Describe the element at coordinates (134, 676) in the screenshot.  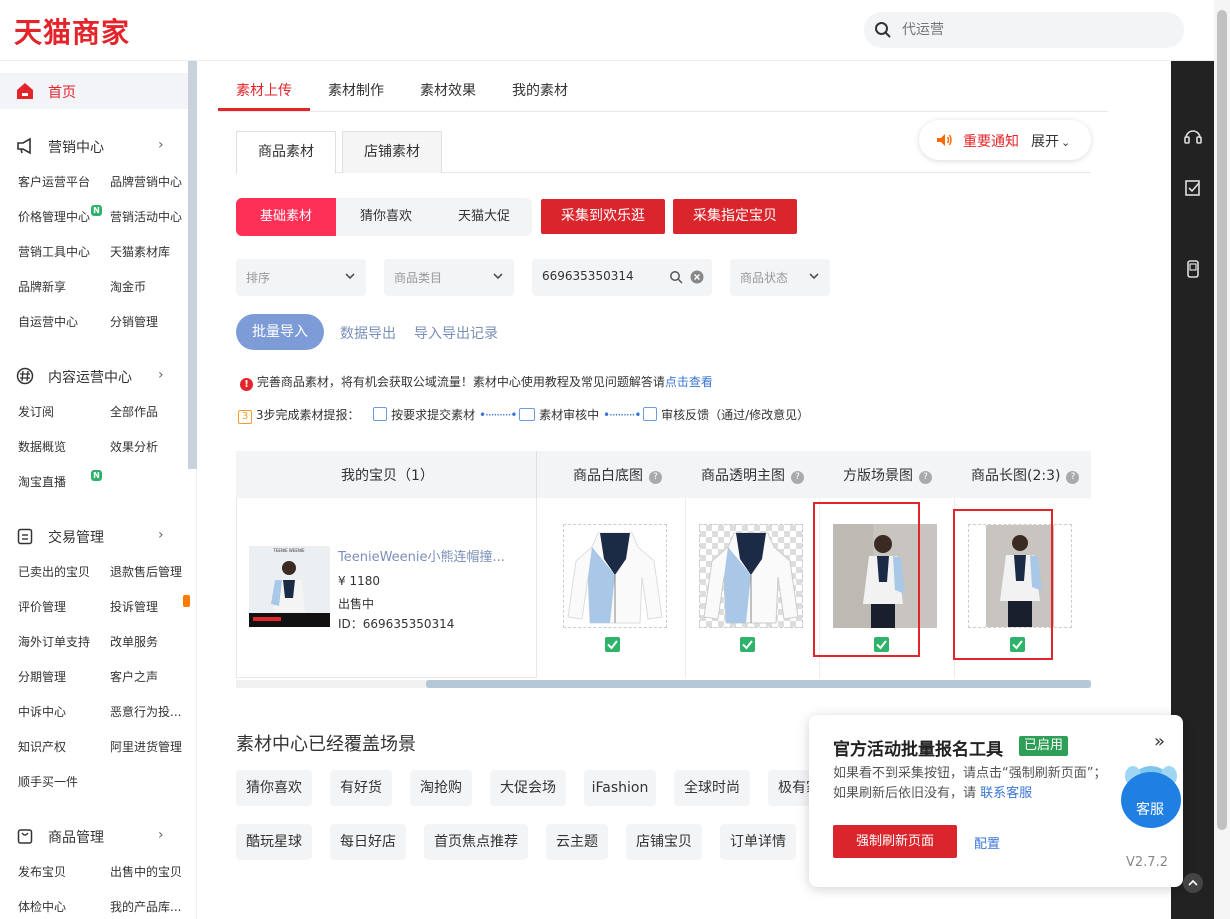
I see `sidebar-item: 客户之声` at that location.